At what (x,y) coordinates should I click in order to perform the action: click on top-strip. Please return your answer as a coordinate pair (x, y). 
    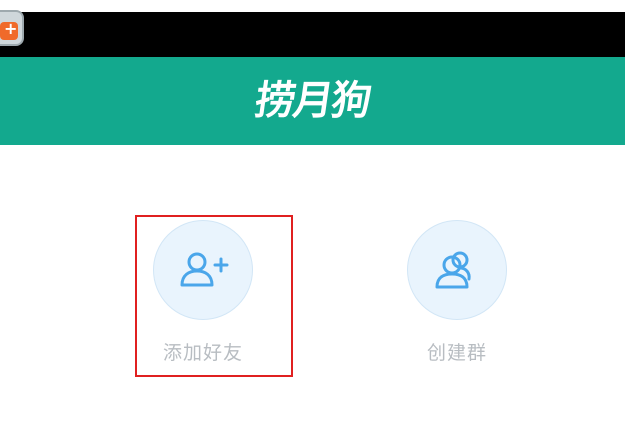
    Looking at the image, I should click on (312, 6).